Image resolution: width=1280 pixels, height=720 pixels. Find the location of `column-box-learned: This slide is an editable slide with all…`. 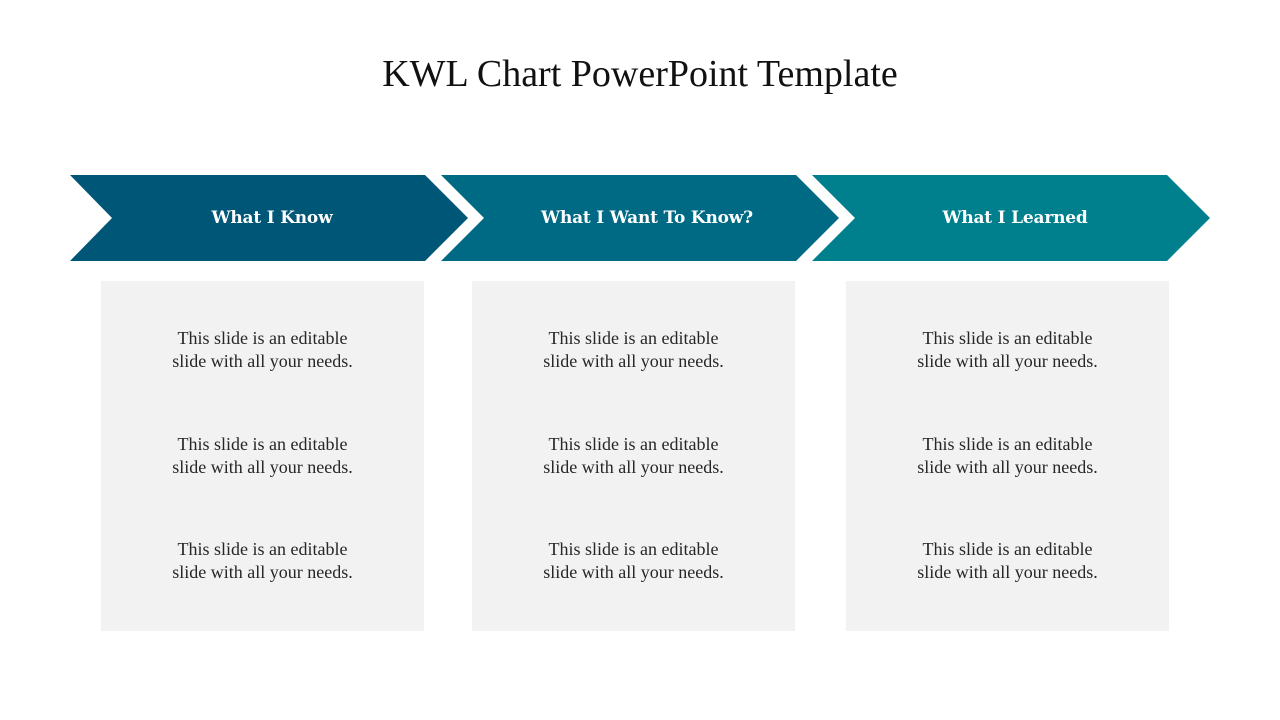

column-box-learned: This slide is an editable slide with all… is located at coordinates (1007, 456).